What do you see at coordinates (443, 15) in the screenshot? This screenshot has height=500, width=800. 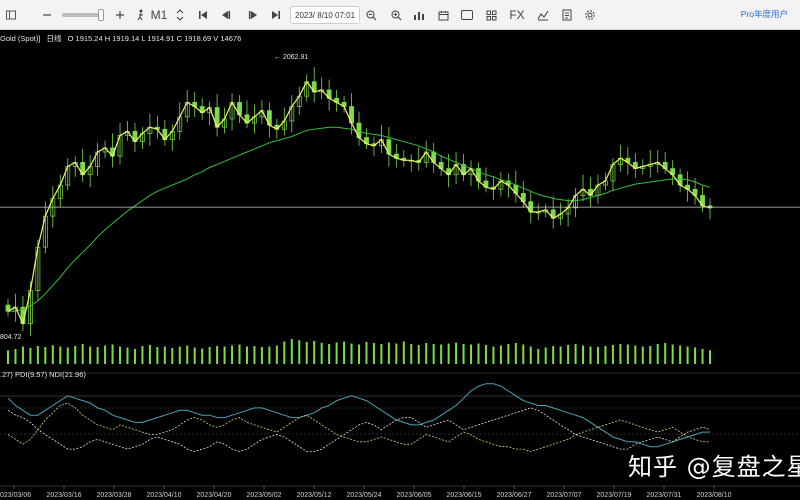 I see `calendar-icon` at bounding box center [443, 15].